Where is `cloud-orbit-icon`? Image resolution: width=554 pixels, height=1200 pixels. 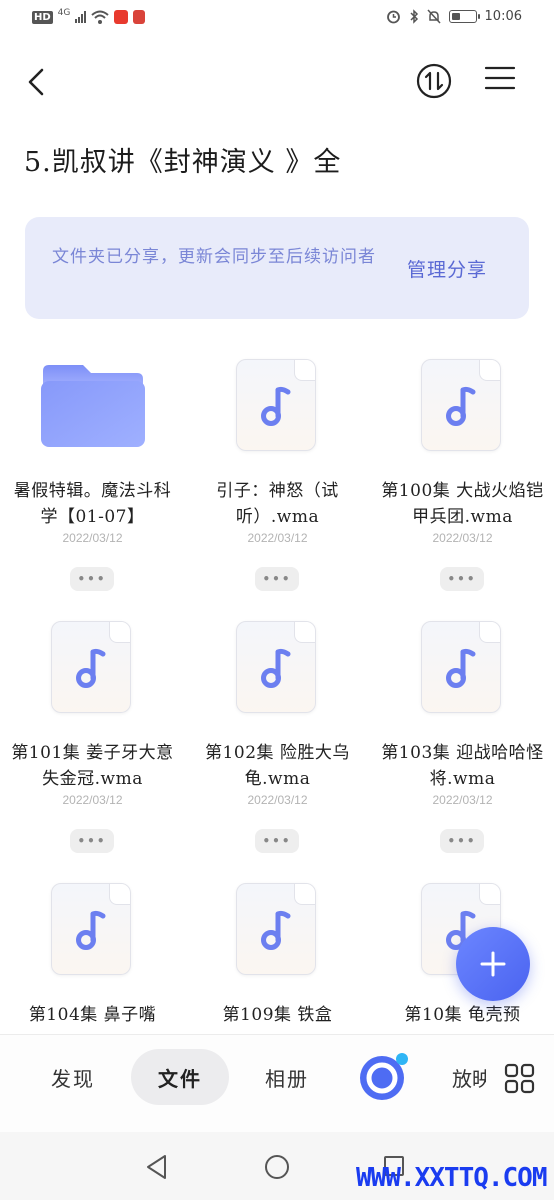
cloud-orbit-icon is located at coordinates (384, 1076).